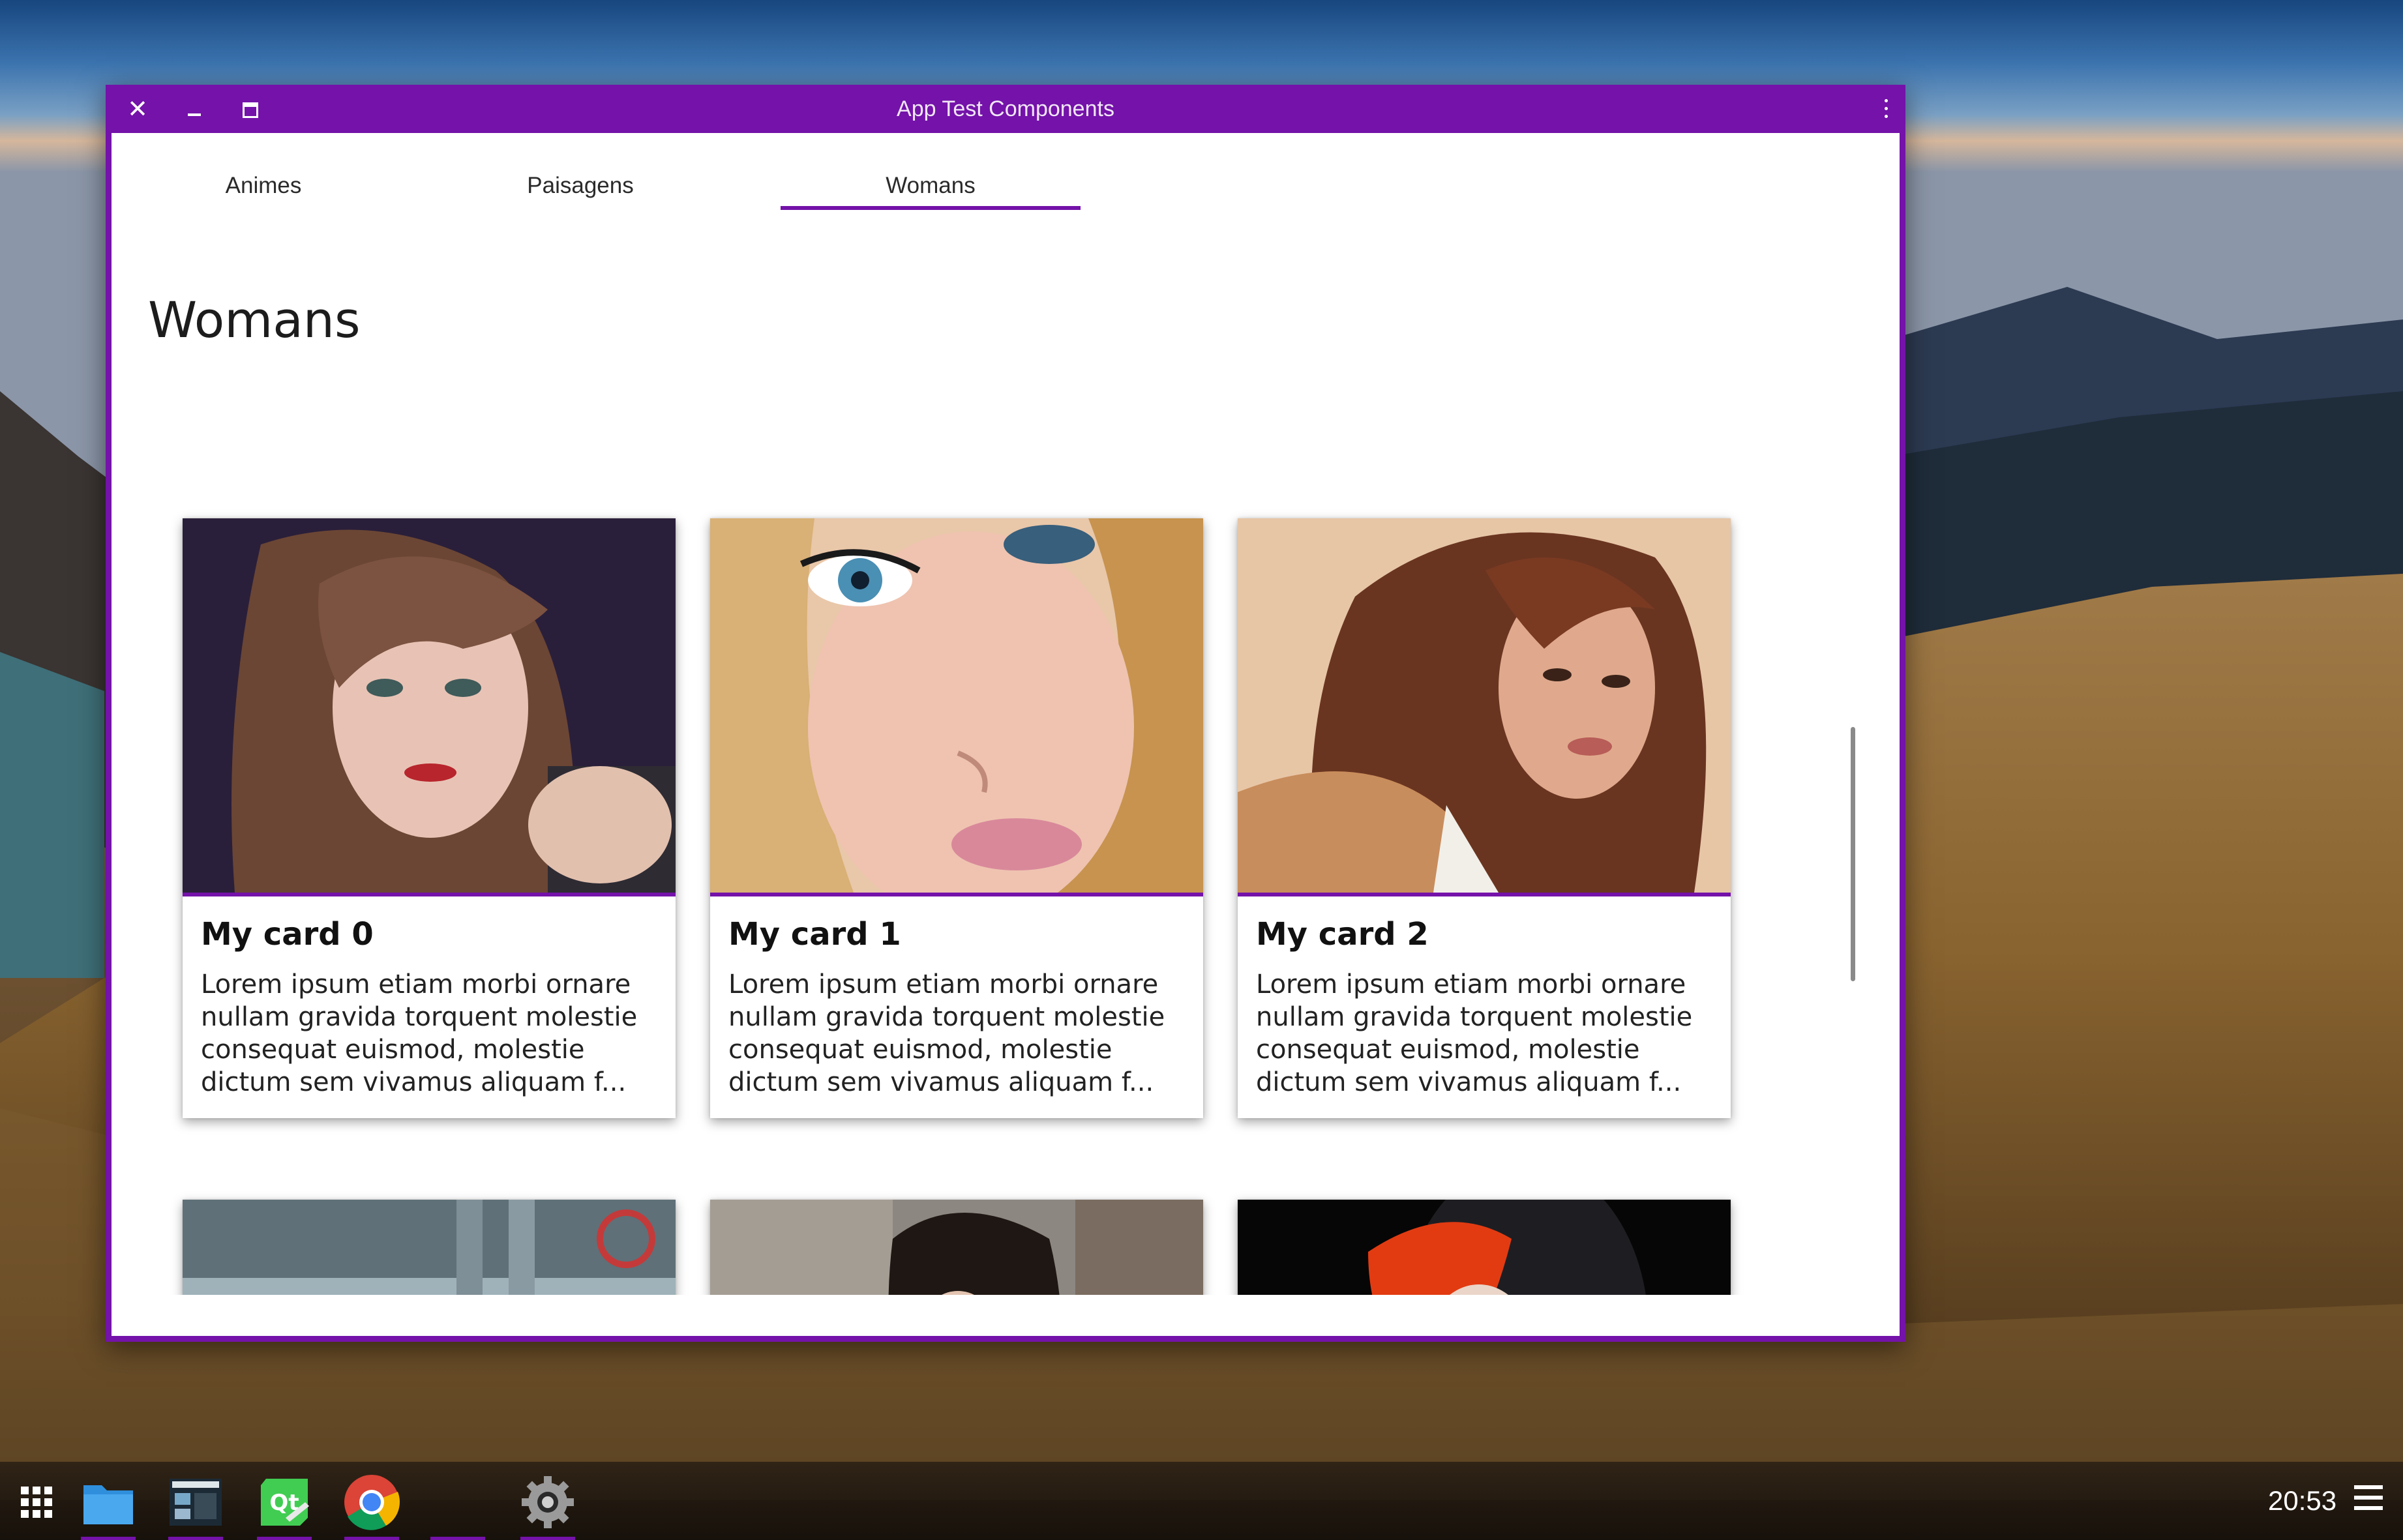 The image size is (2403, 1540). I want to click on window-menu-icon, so click(1885, 109).